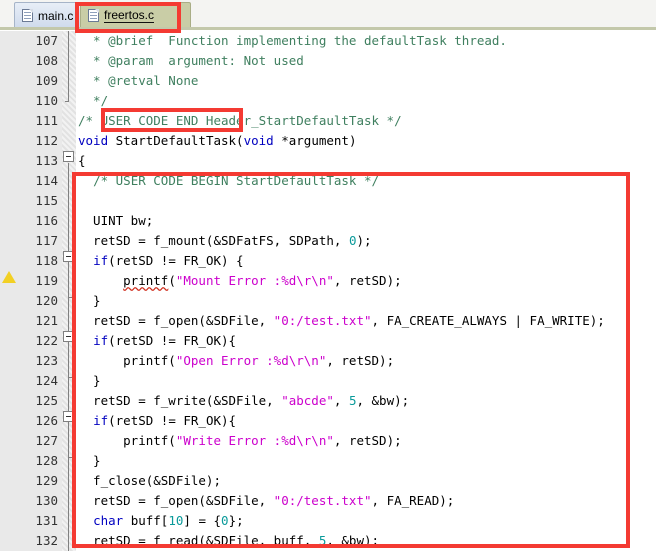 The image size is (656, 551). I want to click on code-line: UINT bw;, so click(366, 221).